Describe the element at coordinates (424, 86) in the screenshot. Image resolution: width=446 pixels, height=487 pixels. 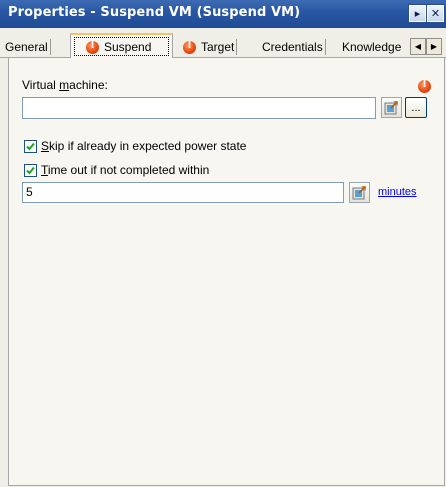
I see `required-error-icon` at that location.